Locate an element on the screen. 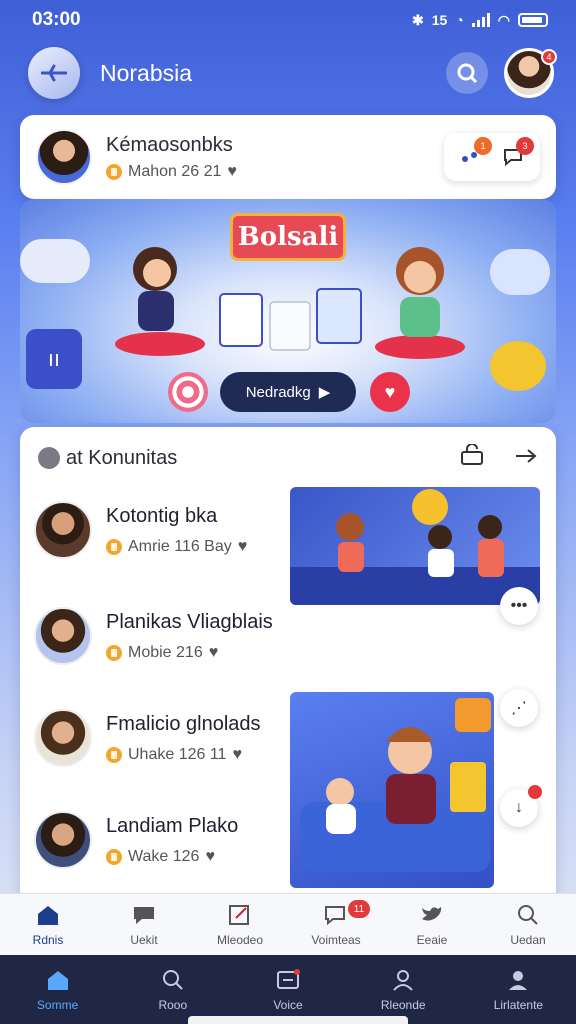 The image size is (576, 1024). boy-illustration is located at coordinates (420, 301).